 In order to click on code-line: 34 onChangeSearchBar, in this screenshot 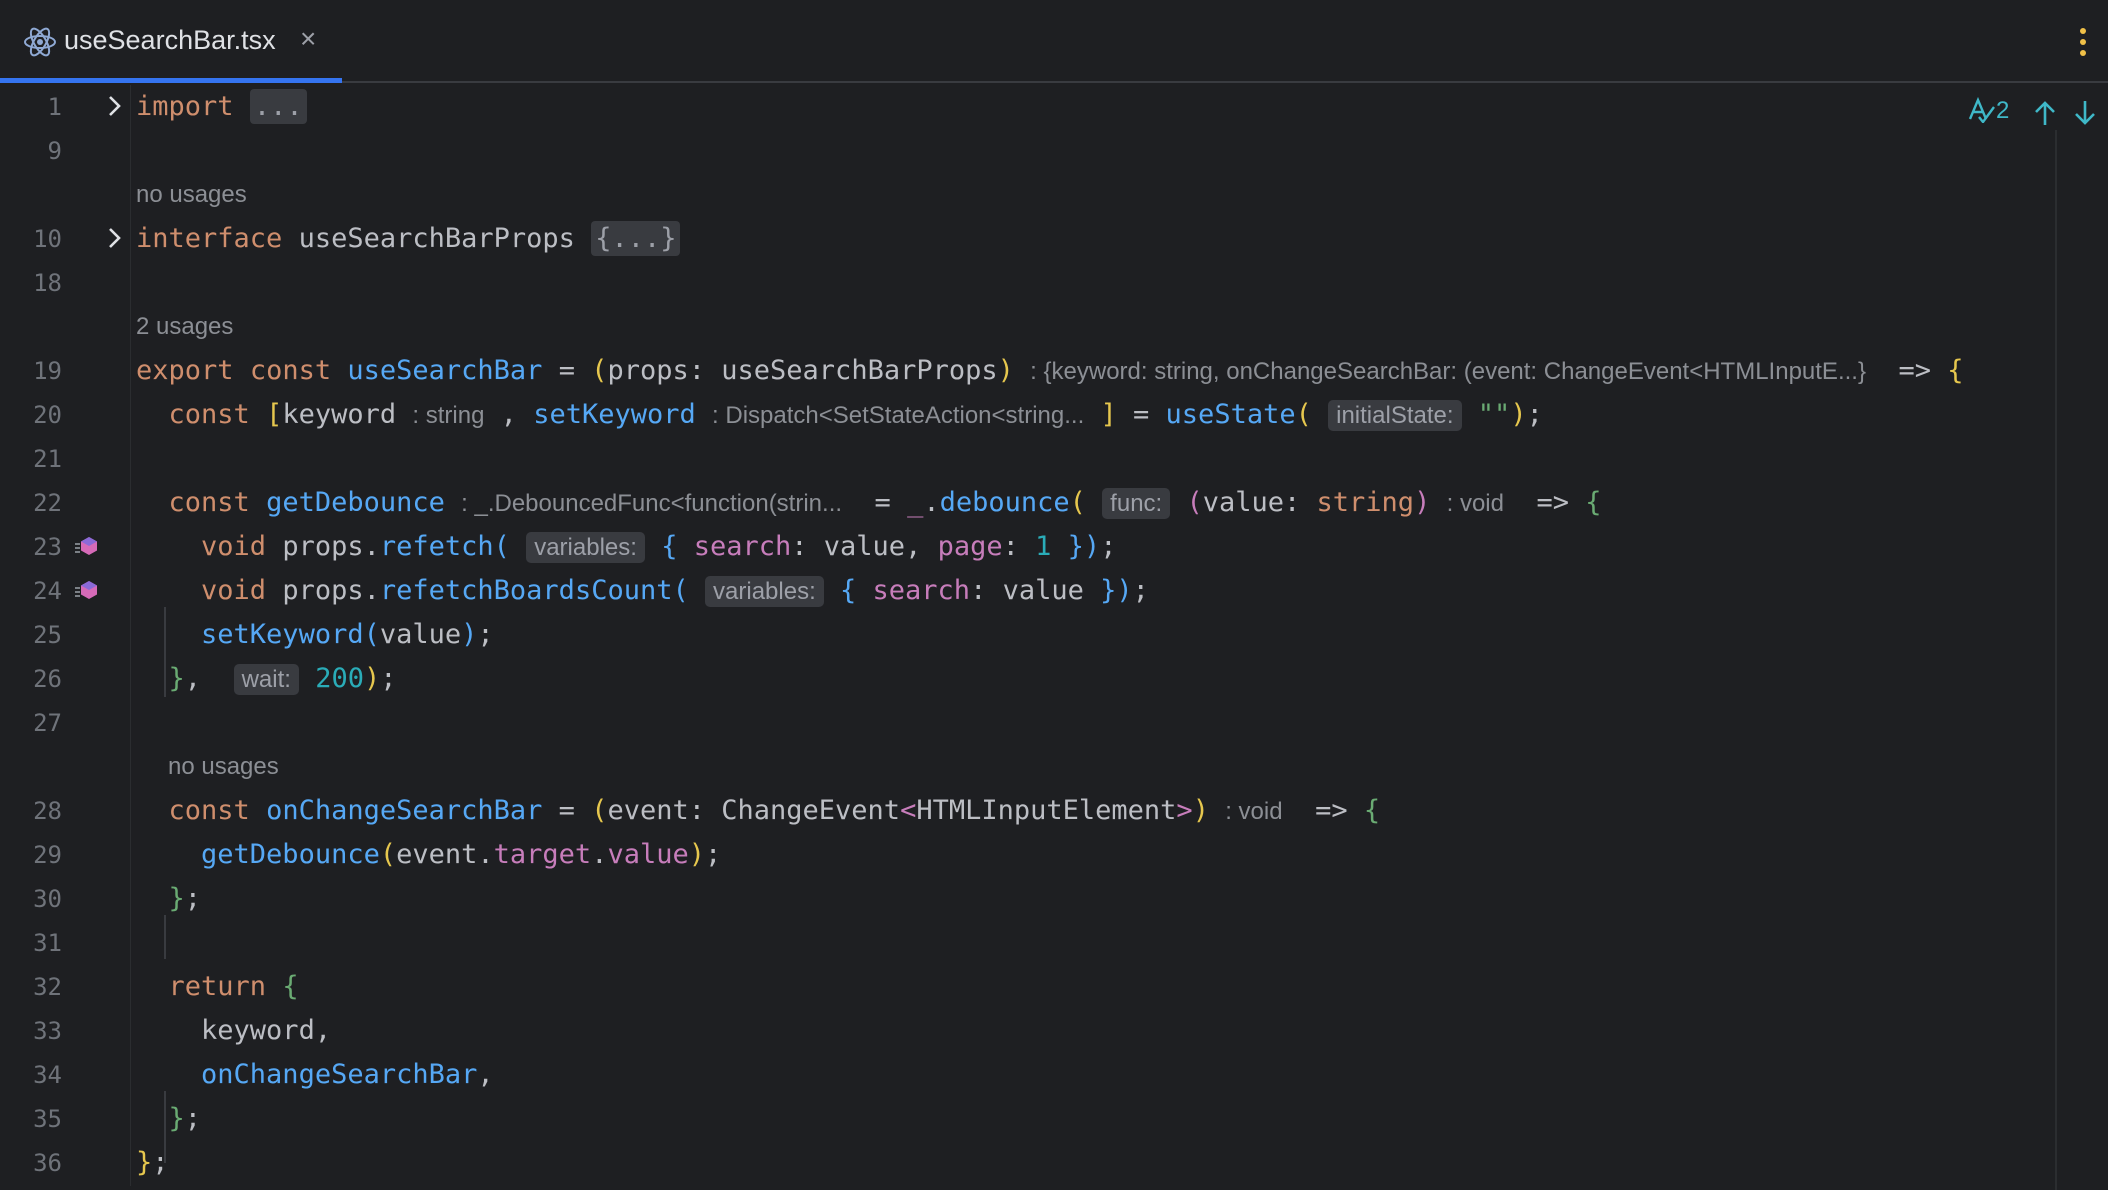, I will do `click(1054, 1075)`.